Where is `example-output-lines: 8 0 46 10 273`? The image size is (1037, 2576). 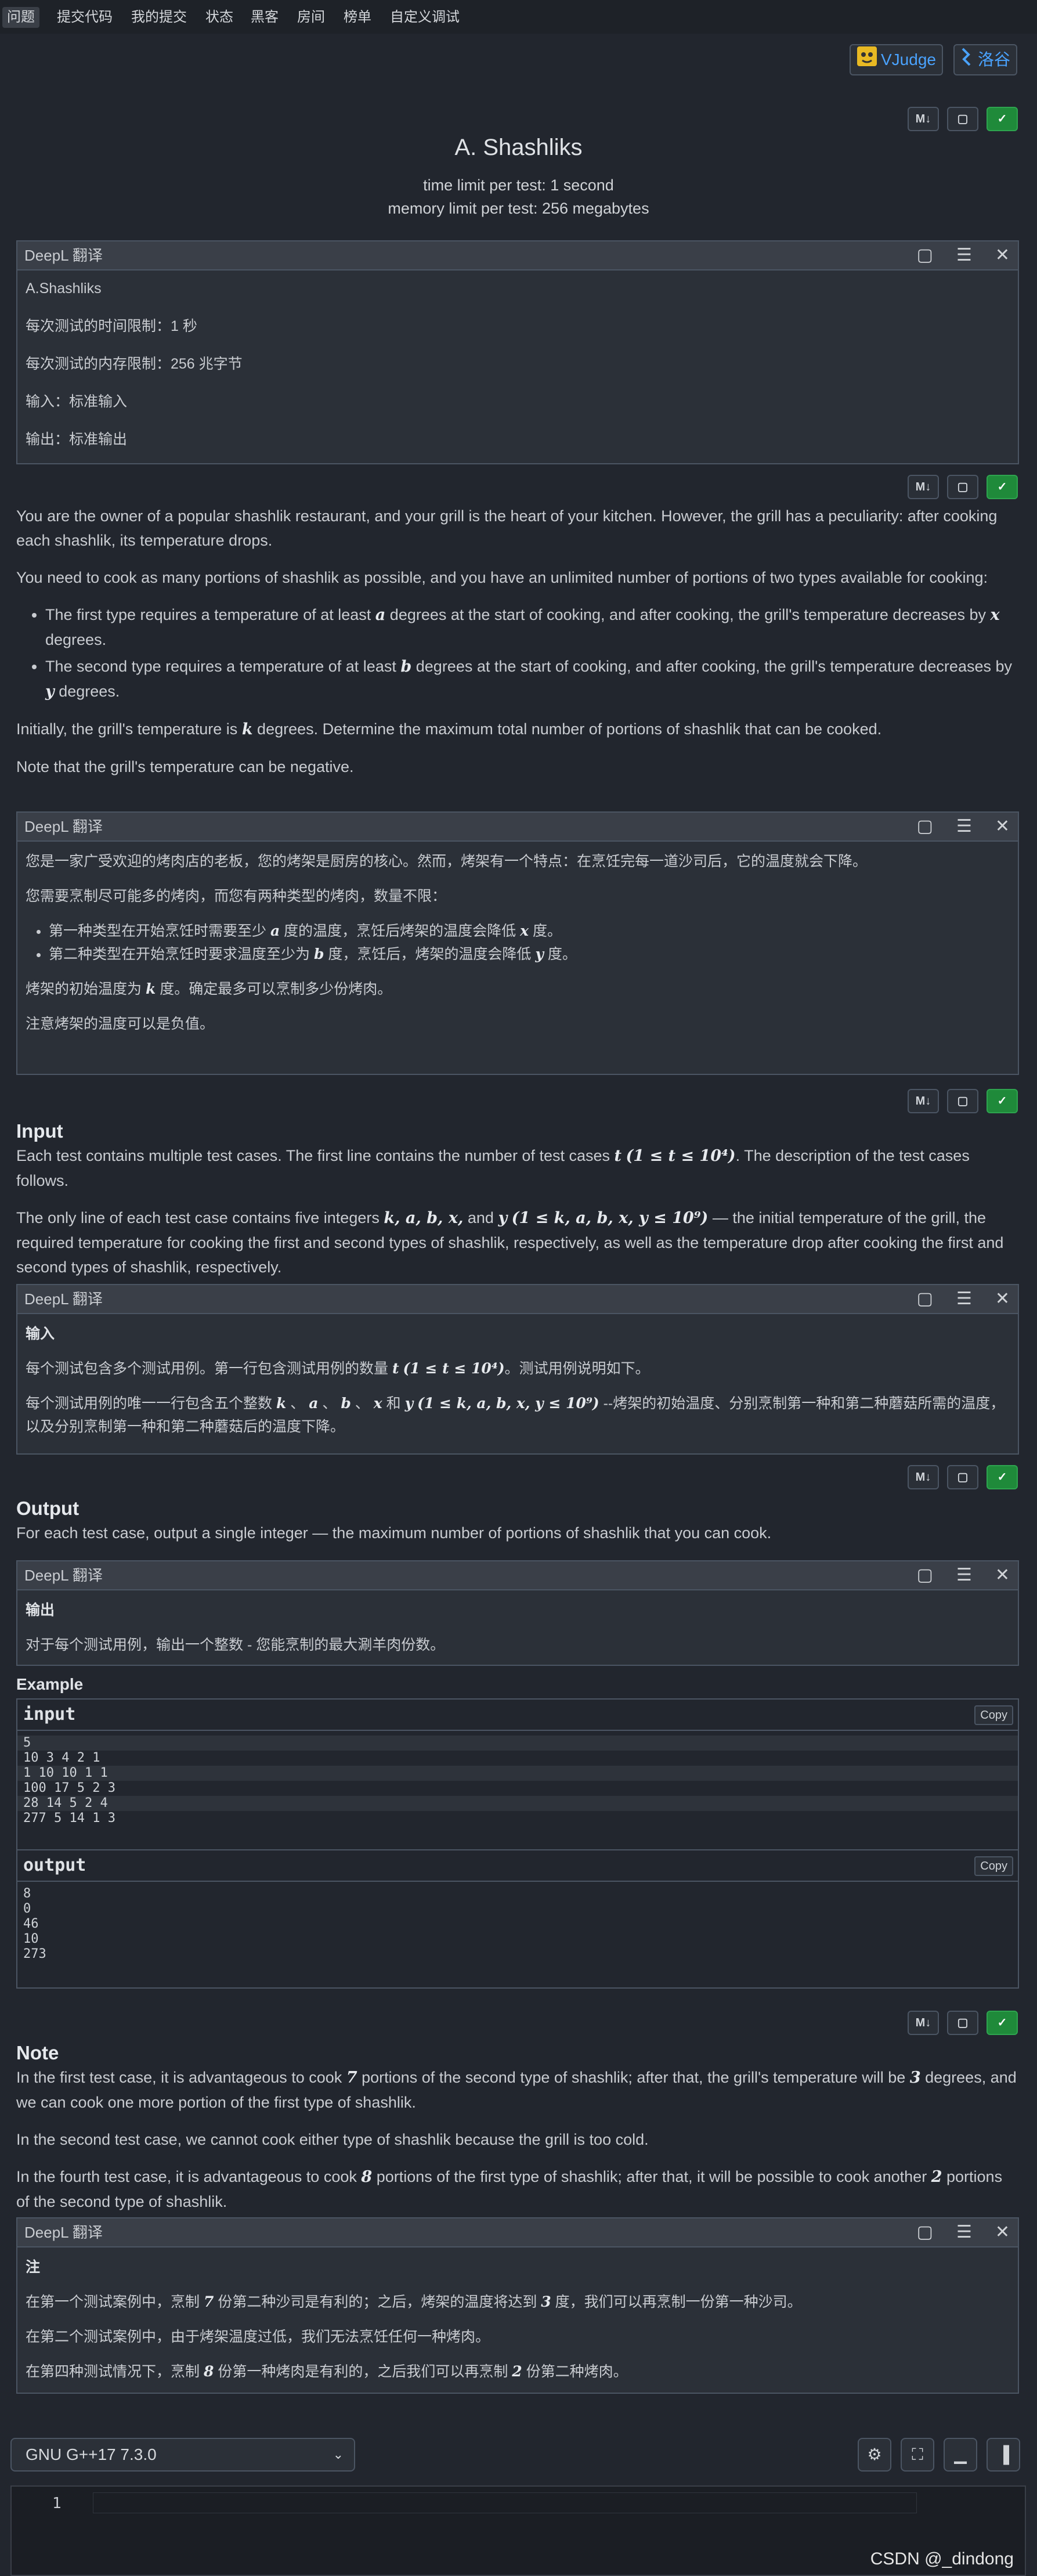
example-output-lines: 8 0 46 10 273 is located at coordinates (517, 1925).